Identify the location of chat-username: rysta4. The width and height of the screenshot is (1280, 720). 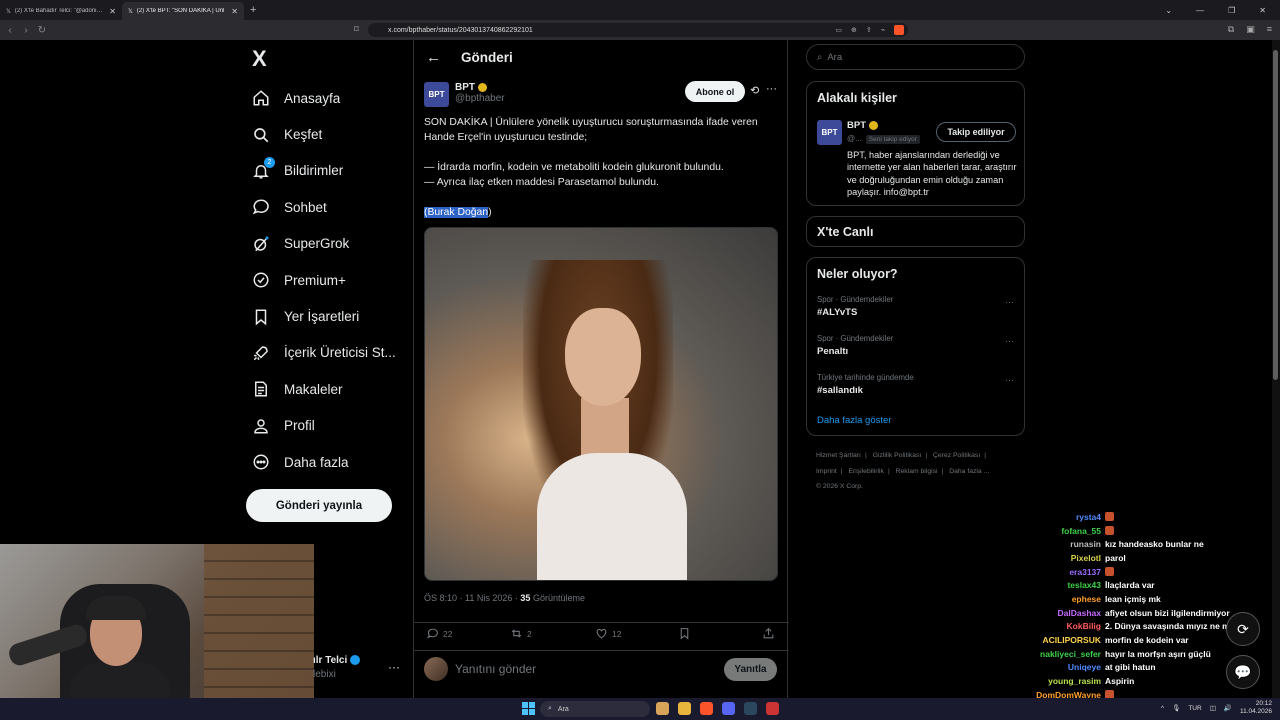
(1002, 517).